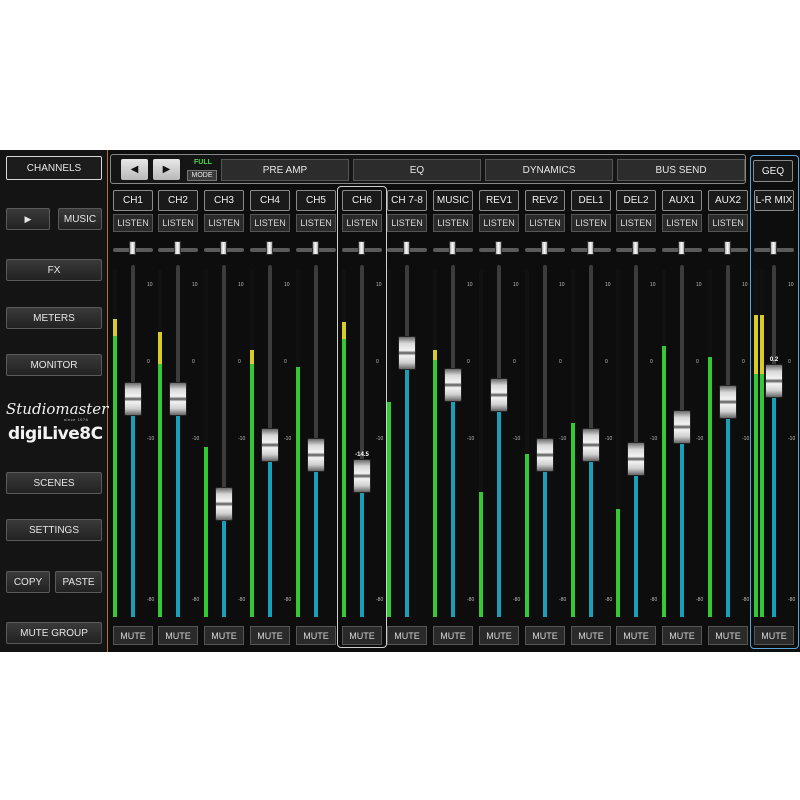 The height and width of the screenshot is (800, 800). What do you see at coordinates (28, 582) in the screenshot?
I see `copy-button: COPY` at bounding box center [28, 582].